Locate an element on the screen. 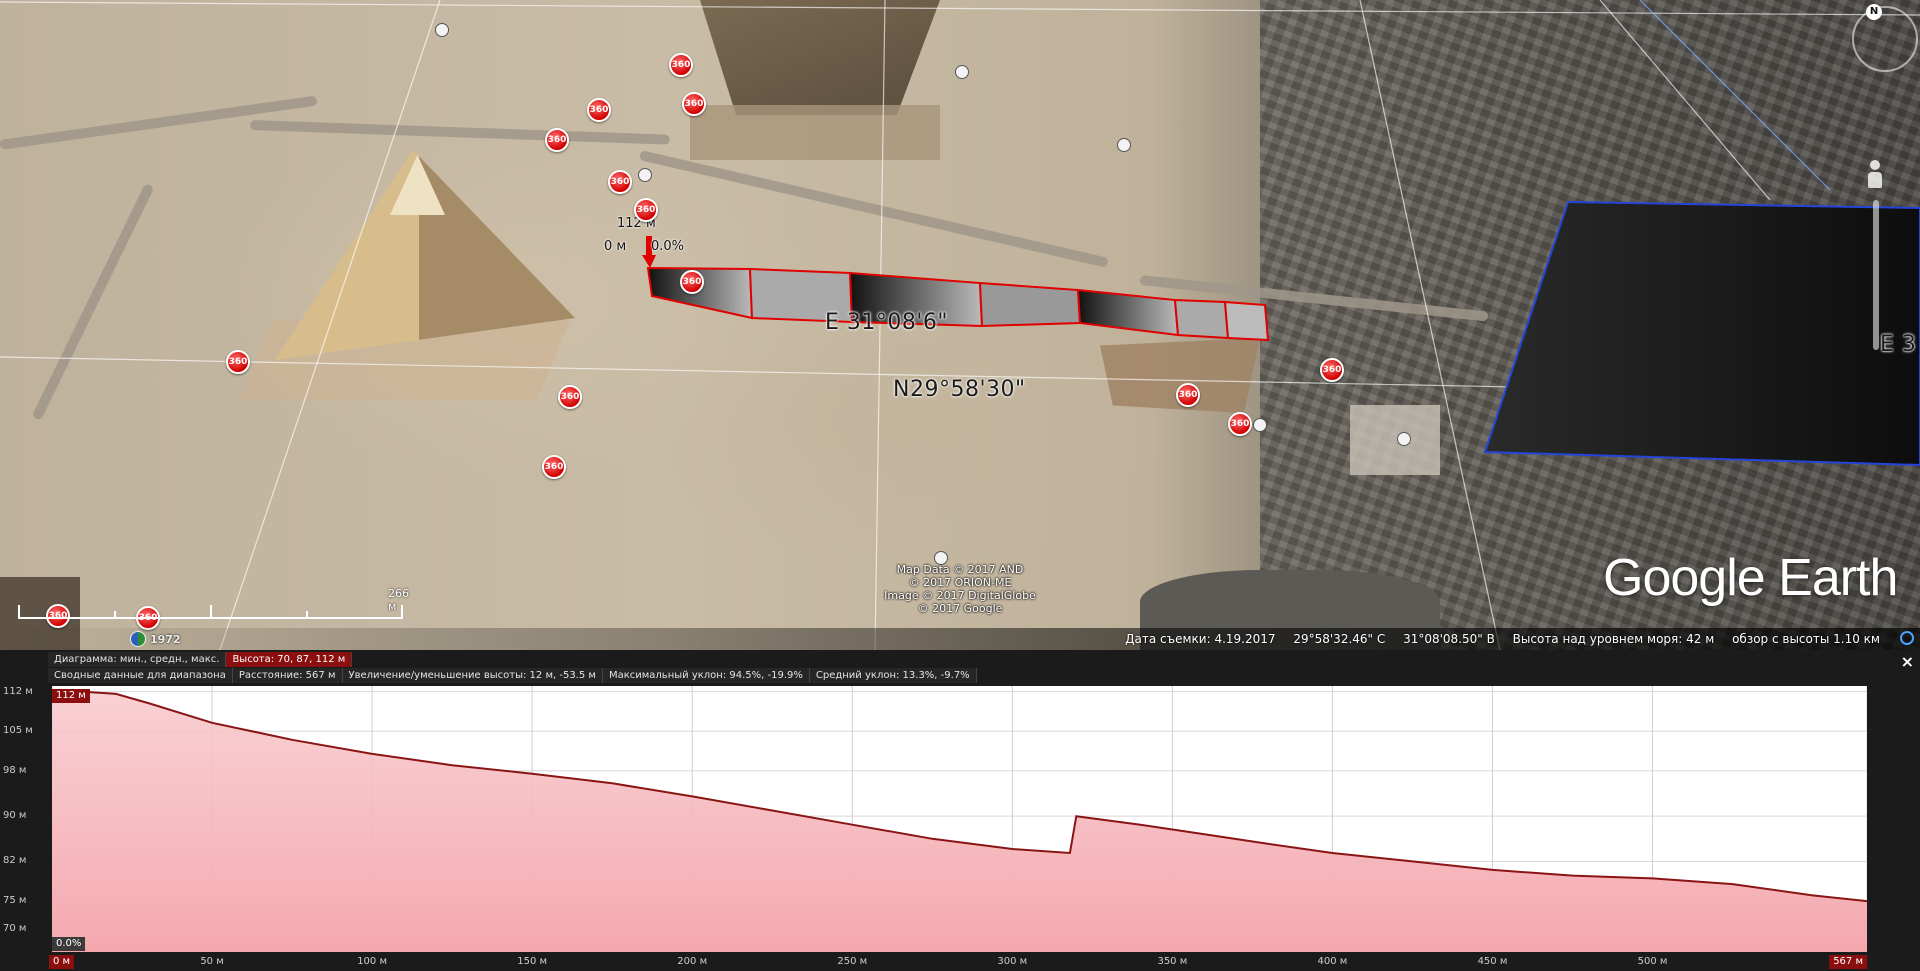 The image size is (1920, 971). chart-mode-label: Диаграмма: мин., средн., макс. is located at coordinates (137, 659).